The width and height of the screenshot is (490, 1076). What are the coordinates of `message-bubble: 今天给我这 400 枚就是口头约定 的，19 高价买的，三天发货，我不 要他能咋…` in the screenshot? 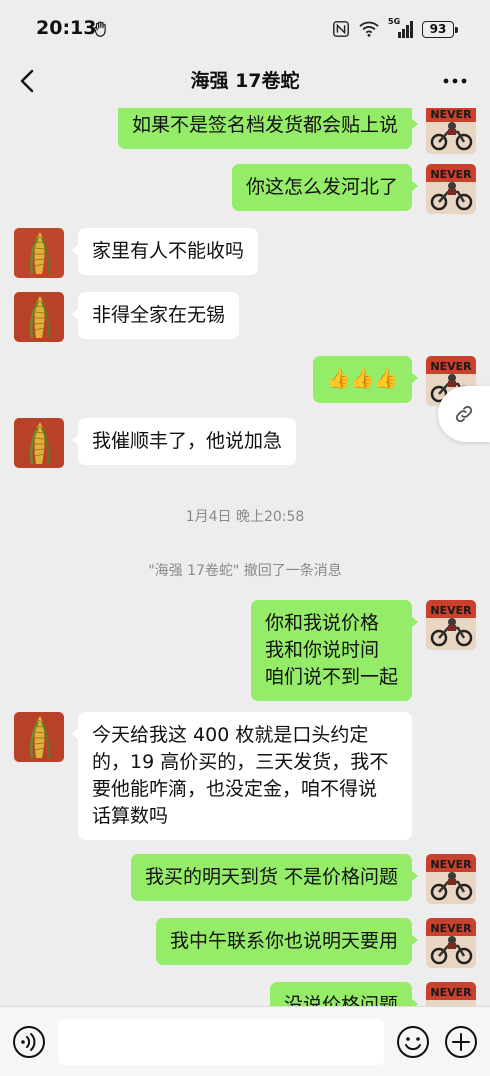 It's located at (242, 776).